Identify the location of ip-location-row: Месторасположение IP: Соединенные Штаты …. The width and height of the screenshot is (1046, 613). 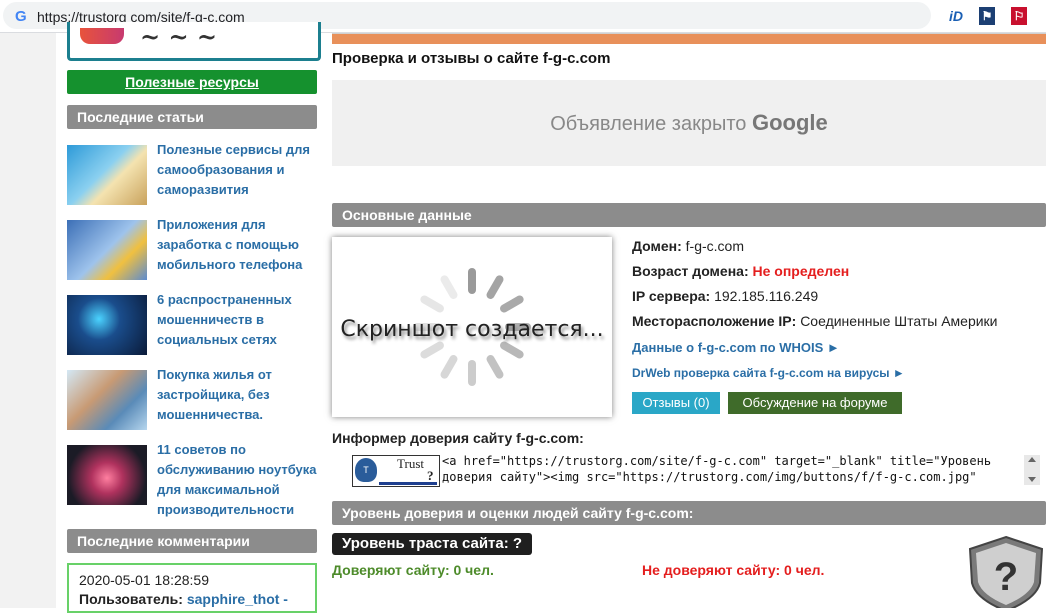
(815, 321).